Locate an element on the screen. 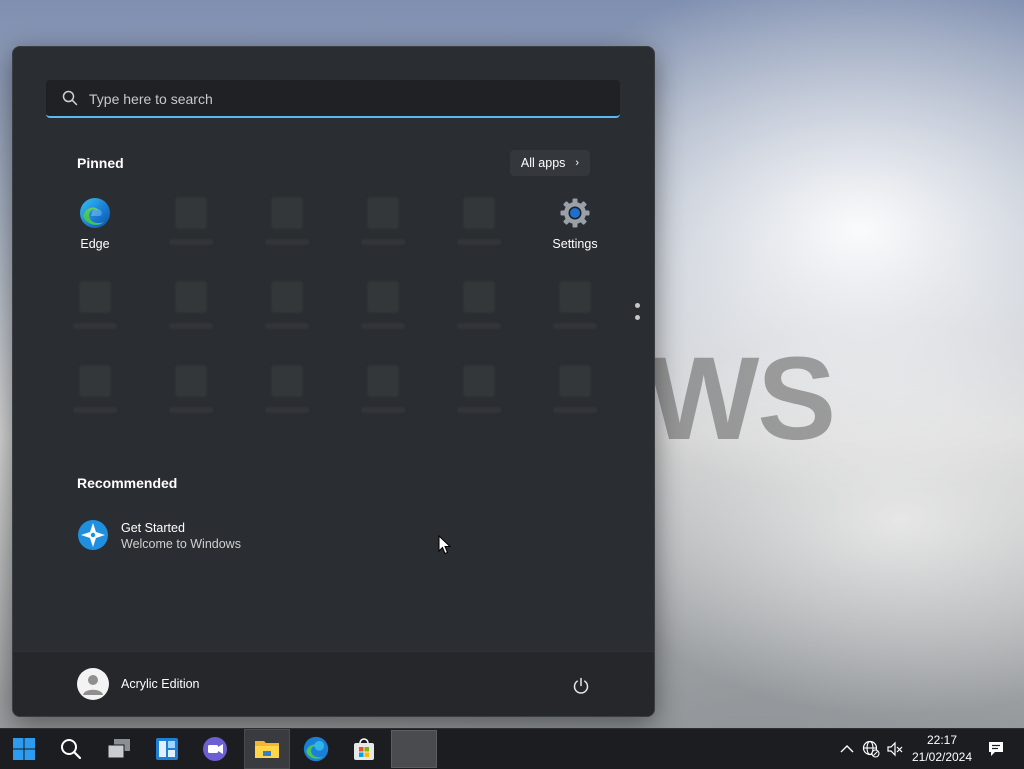 This screenshot has width=1024, height=769. recommended-heading: Recommended is located at coordinates (127, 483).